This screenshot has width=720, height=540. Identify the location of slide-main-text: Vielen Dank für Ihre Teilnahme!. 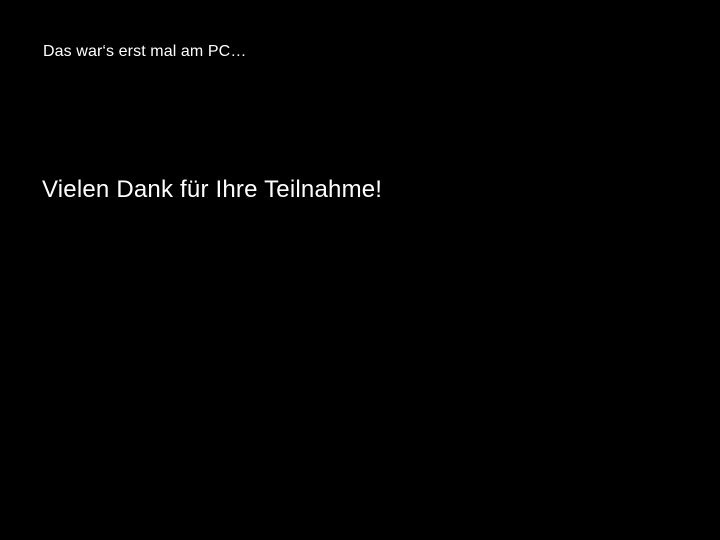
(212, 189).